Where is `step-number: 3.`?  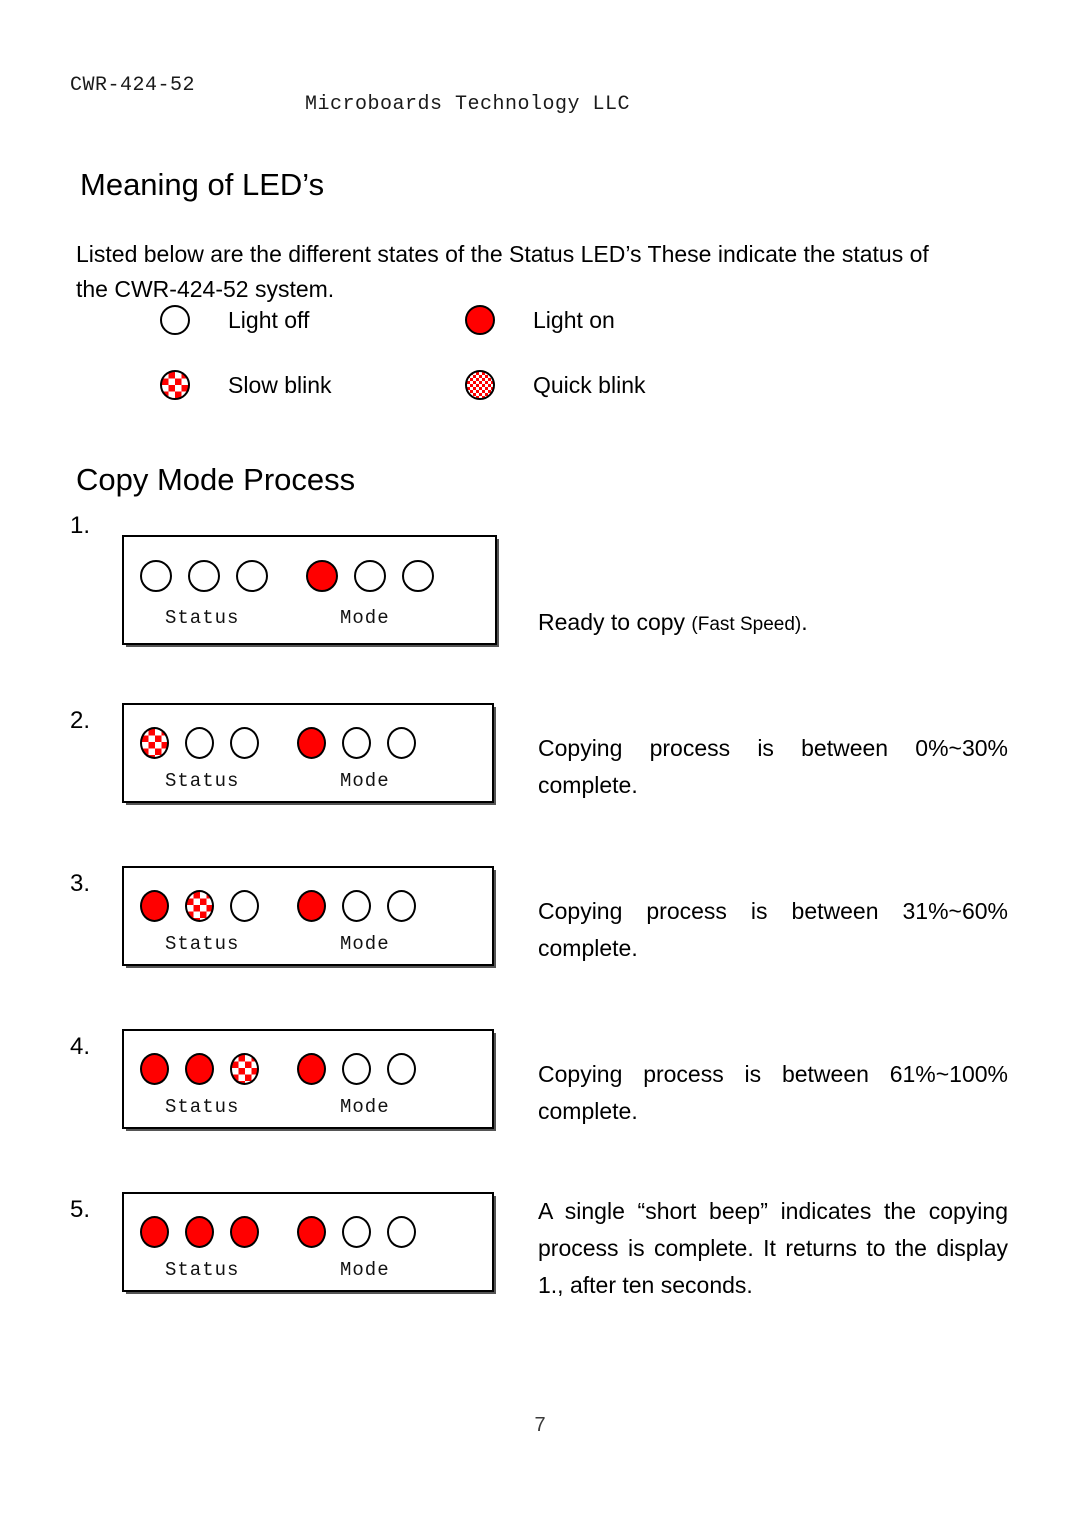 step-number: 3. is located at coordinates (80, 883).